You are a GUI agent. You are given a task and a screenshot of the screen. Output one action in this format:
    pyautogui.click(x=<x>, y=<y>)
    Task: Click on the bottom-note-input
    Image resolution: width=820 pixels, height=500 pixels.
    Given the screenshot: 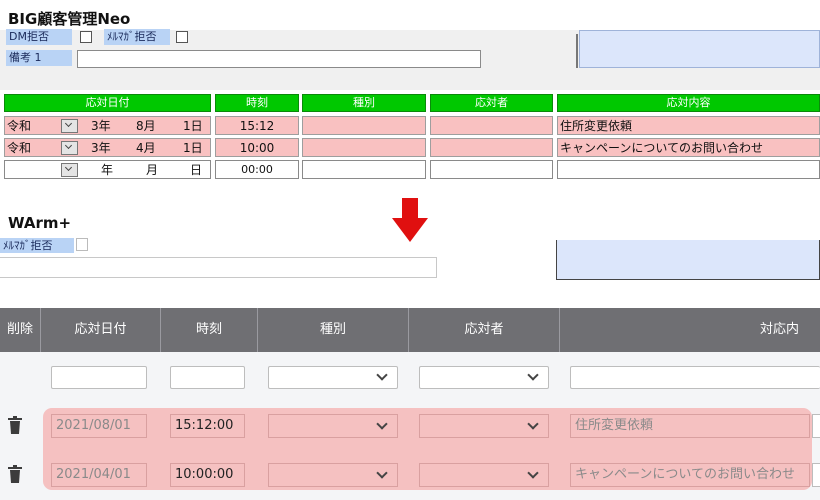 What is the action you would take?
    pyautogui.click(x=218, y=267)
    